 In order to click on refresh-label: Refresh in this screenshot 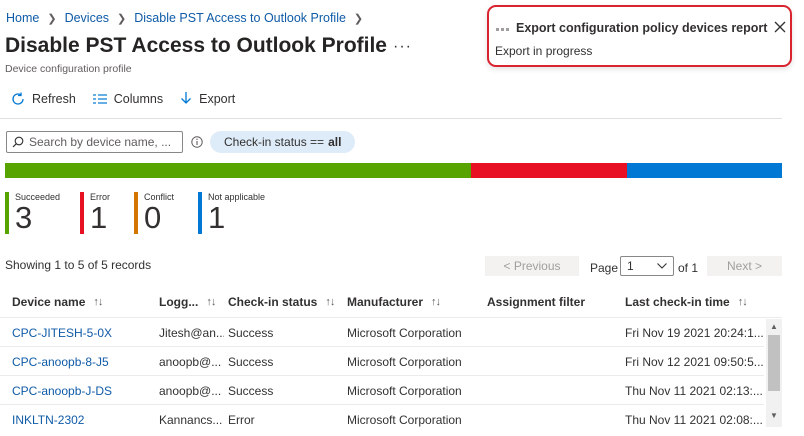, I will do `click(54, 99)`.